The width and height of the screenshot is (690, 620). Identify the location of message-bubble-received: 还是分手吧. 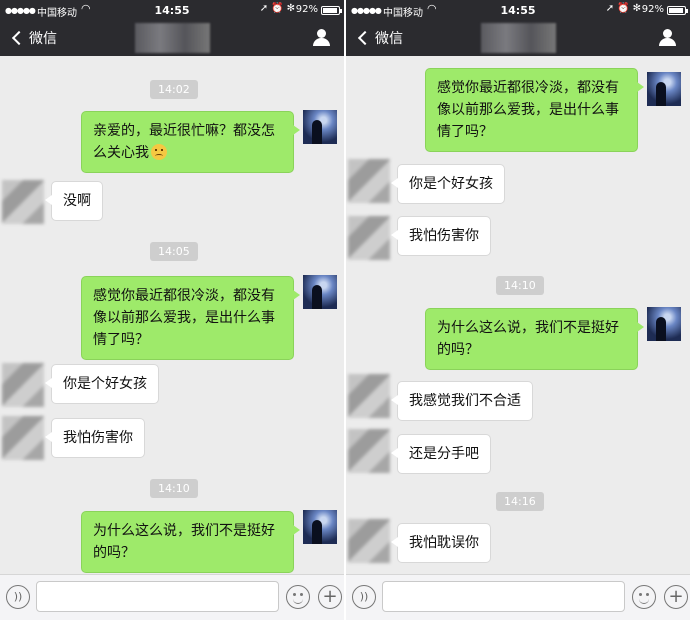
(441, 454).